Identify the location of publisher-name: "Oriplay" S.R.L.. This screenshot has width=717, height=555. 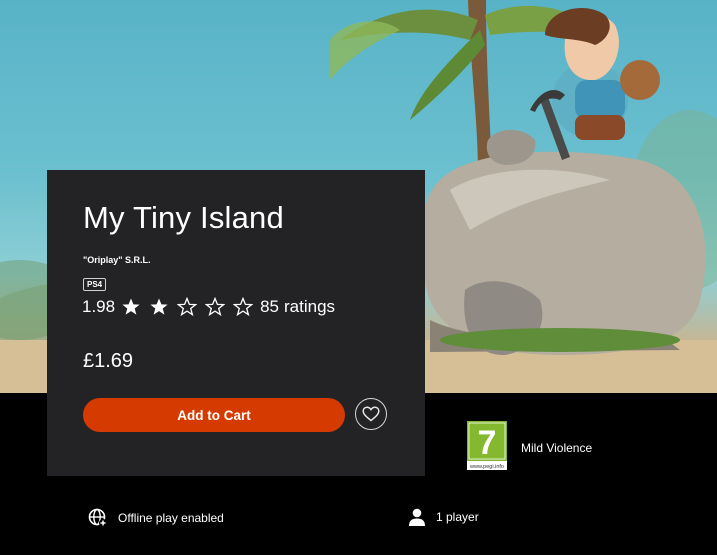
(117, 260).